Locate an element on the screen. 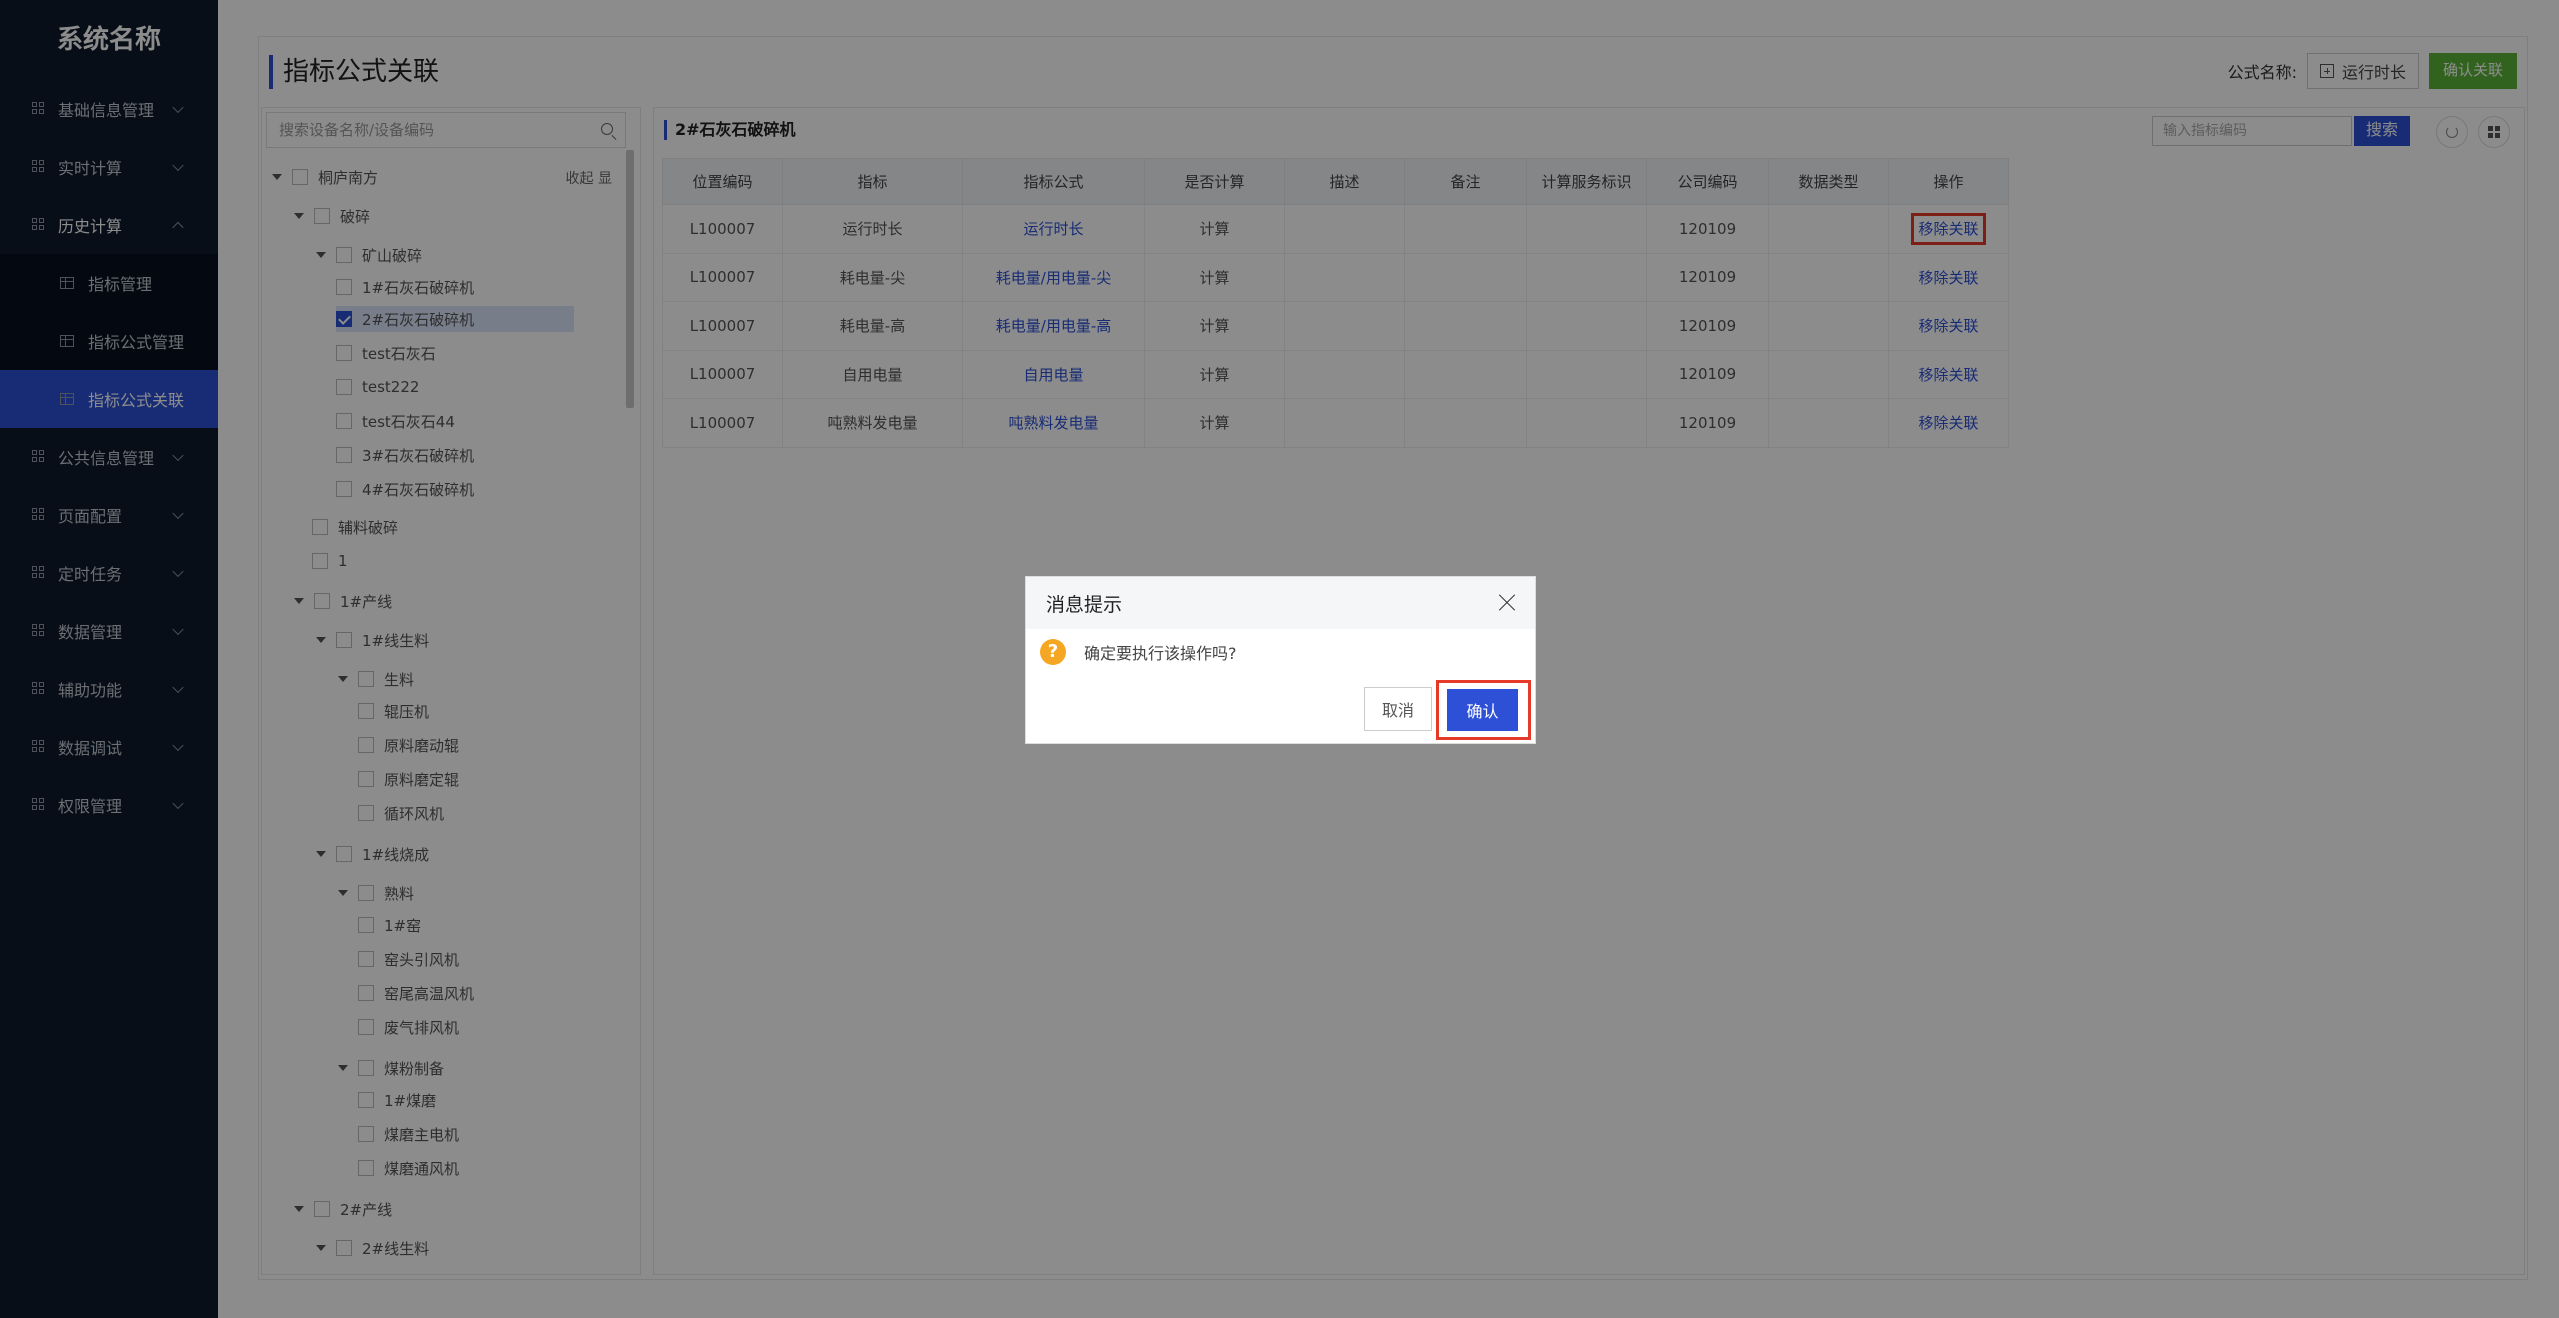 This screenshot has height=1318, width=2559. cancel-button: 取消 is located at coordinates (1398, 709).